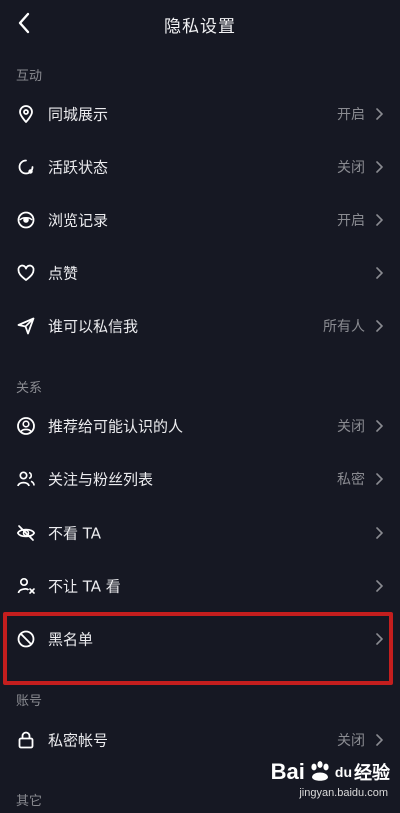  Describe the element at coordinates (344, 326) in the screenshot. I see `setting-value: 所有人` at that location.